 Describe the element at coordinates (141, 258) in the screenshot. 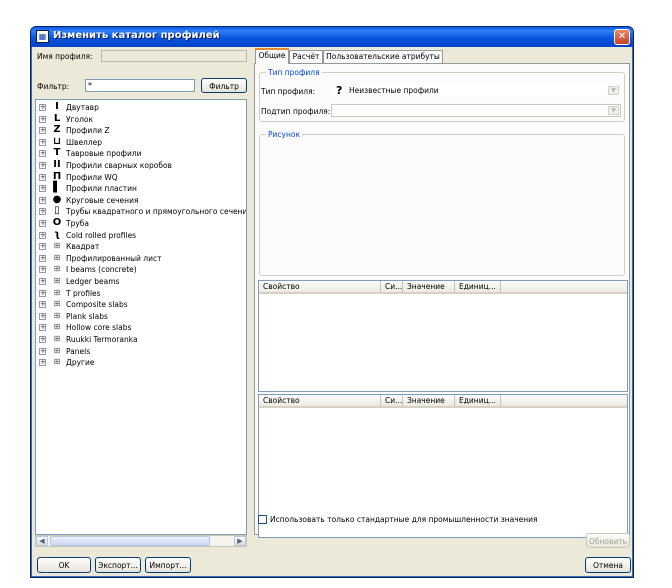

I see `tree-item: + ⊞ Профилированный лист` at that location.